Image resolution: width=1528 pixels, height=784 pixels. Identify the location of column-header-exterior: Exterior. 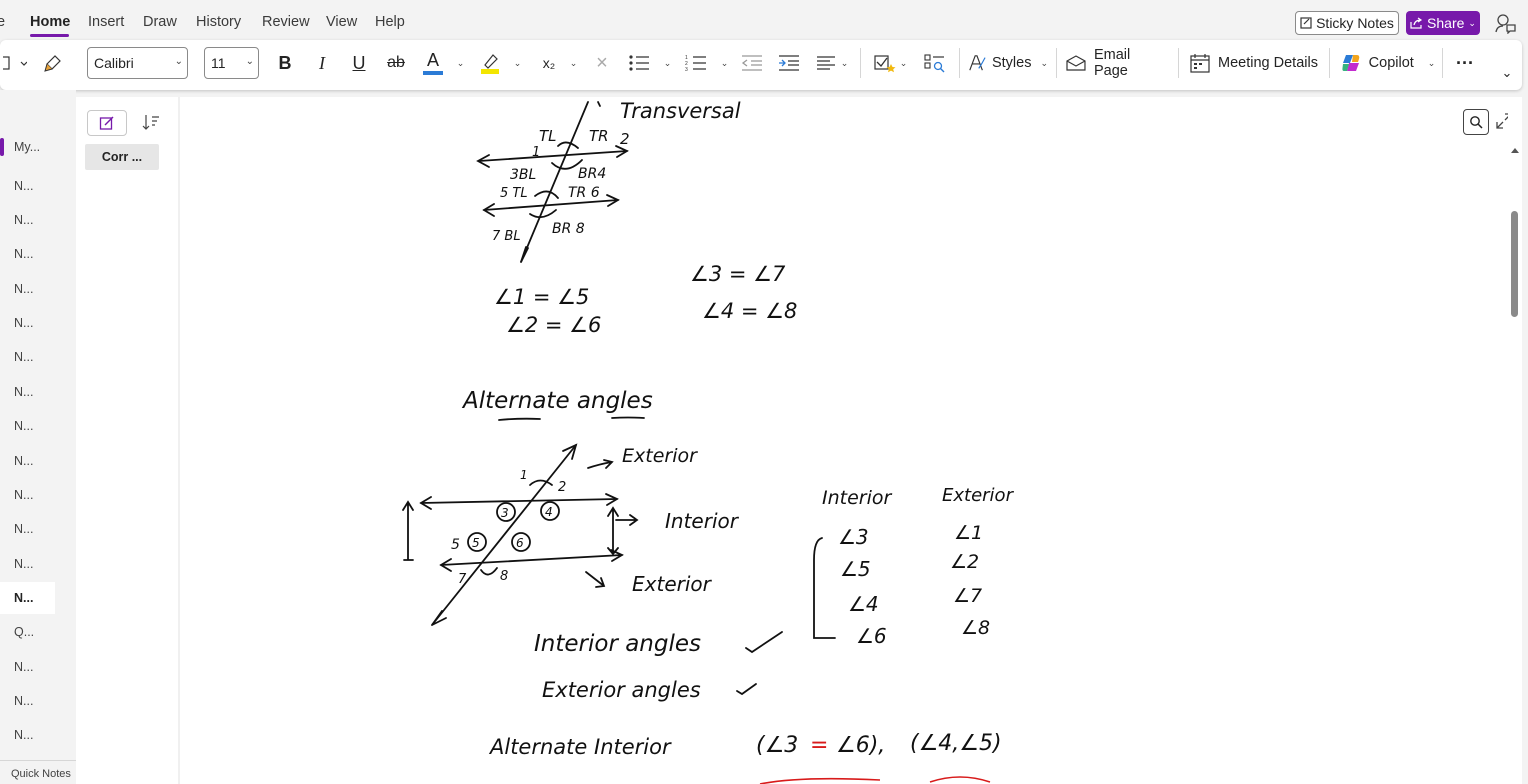
(978, 495).